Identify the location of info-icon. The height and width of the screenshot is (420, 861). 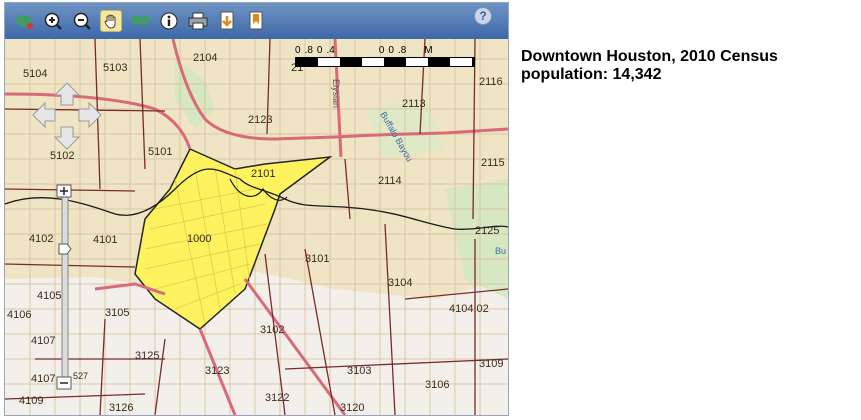
(169, 21).